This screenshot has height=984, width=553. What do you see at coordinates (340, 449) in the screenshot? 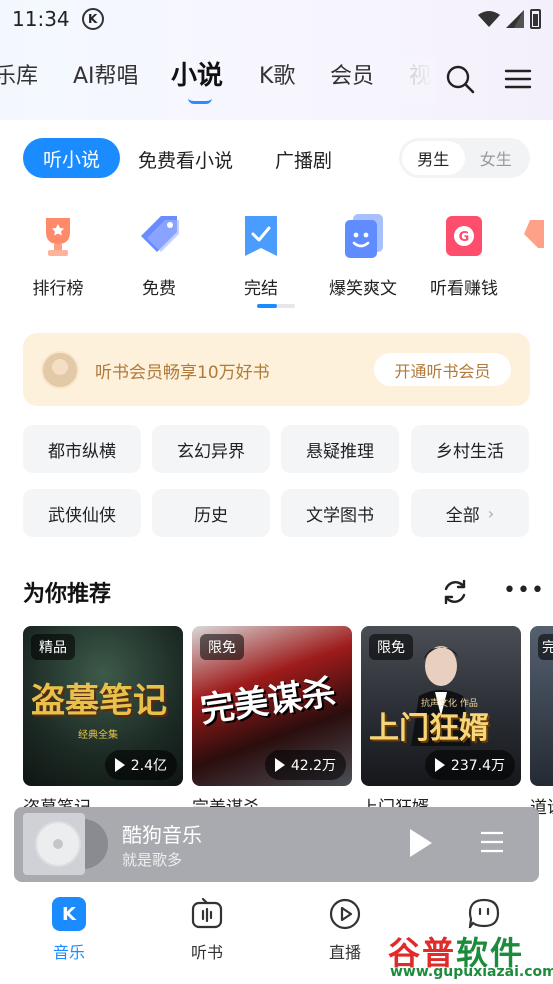
I see `genre-chip: 悬疑推理` at bounding box center [340, 449].